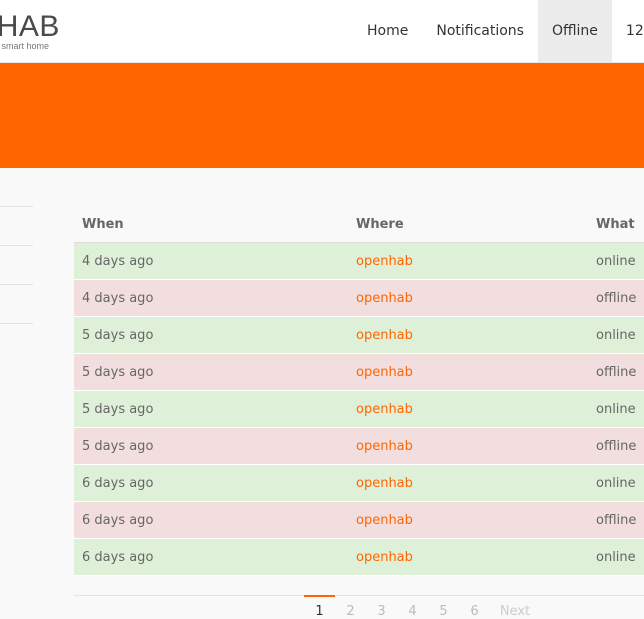  Describe the element at coordinates (381, 607) in the screenshot. I see `page-3: 3` at that location.